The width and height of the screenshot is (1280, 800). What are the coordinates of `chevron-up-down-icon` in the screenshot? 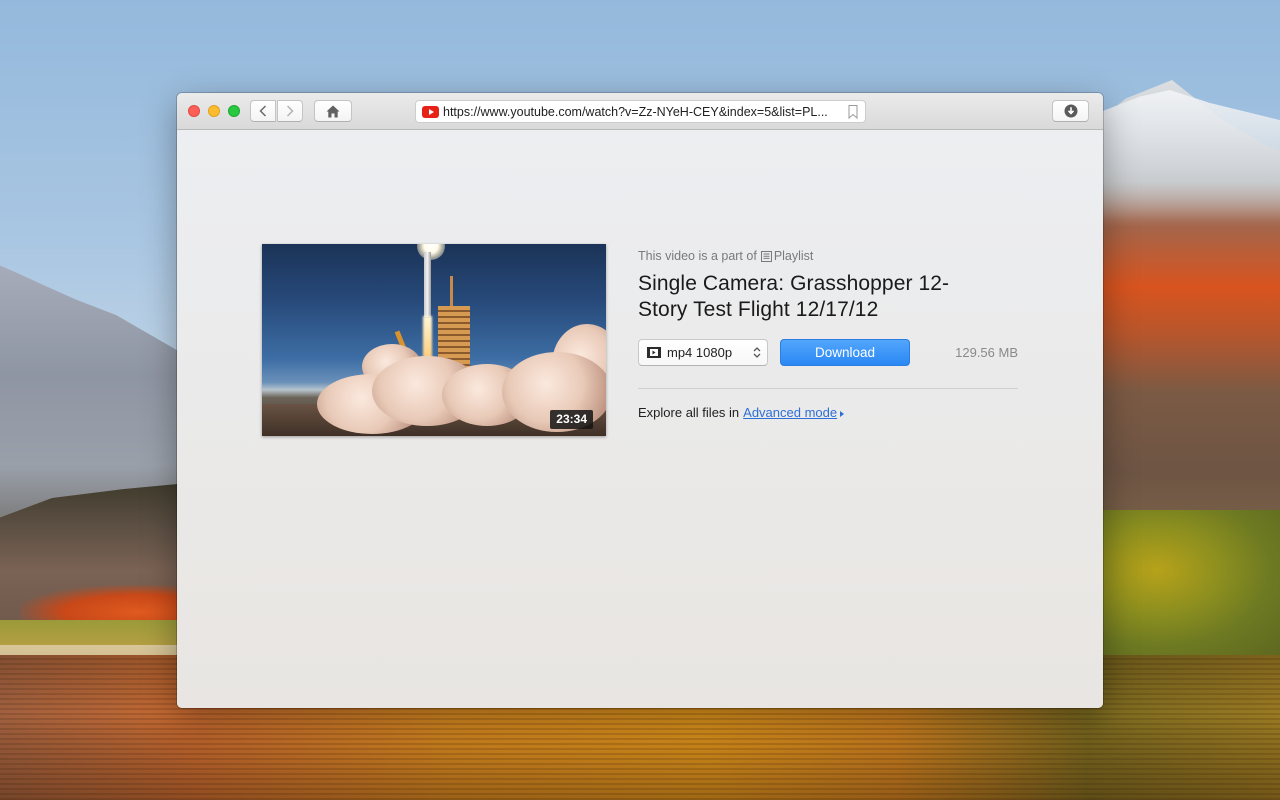 It's located at (757, 352).